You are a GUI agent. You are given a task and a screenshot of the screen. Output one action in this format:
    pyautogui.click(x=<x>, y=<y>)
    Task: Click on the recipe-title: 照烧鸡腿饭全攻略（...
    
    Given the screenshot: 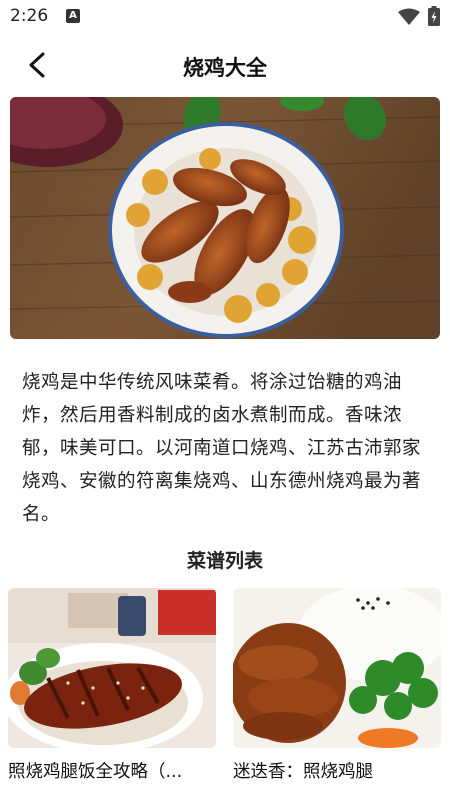 What is the action you would take?
    pyautogui.click(x=95, y=772)
    